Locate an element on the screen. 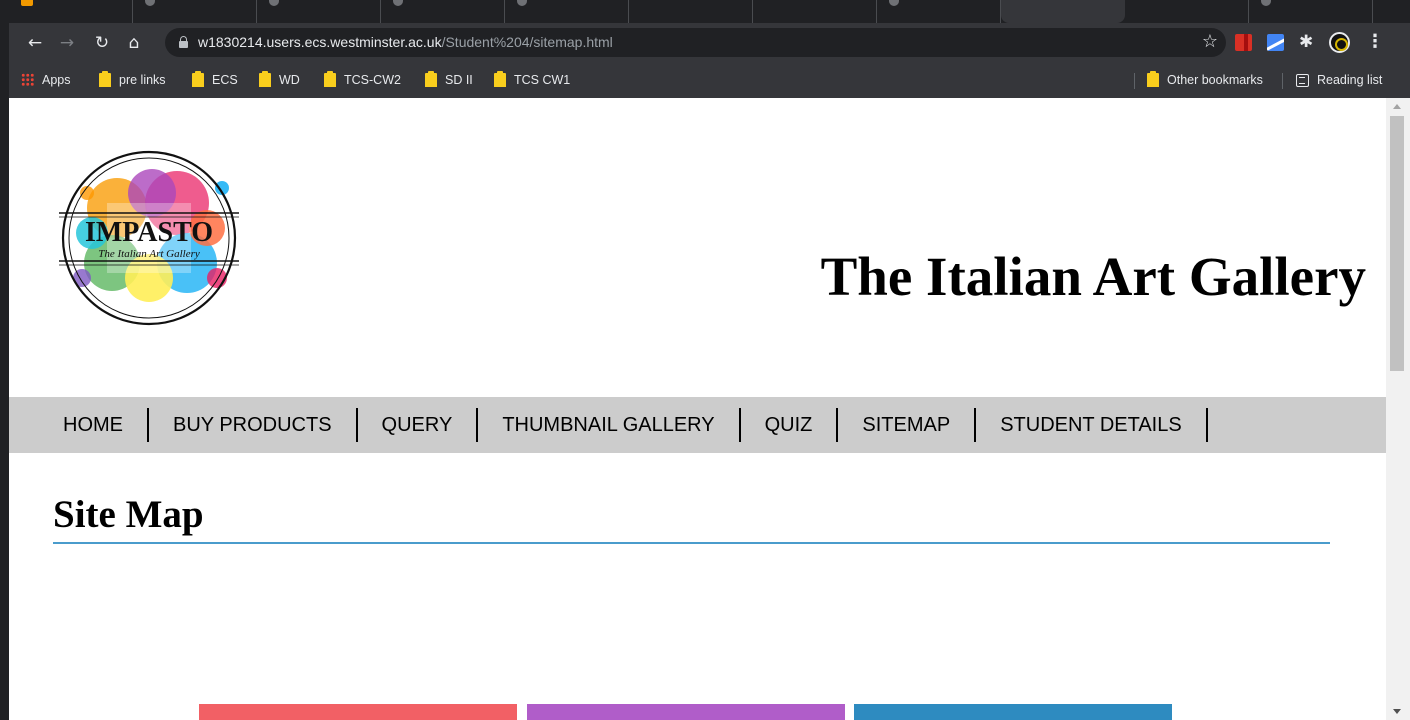 The height and width of the screenshot is (720, 1410). sitemap-tile-purple is located at coordinates (686, 712).